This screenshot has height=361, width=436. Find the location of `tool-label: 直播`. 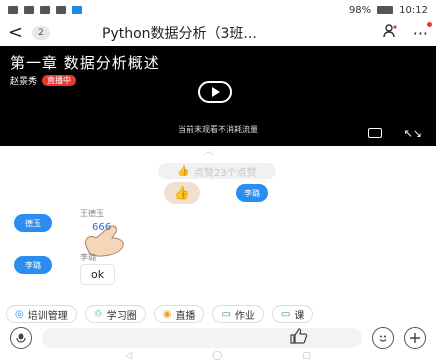

tool-label: 直播 is located at coordinates (185, 316).